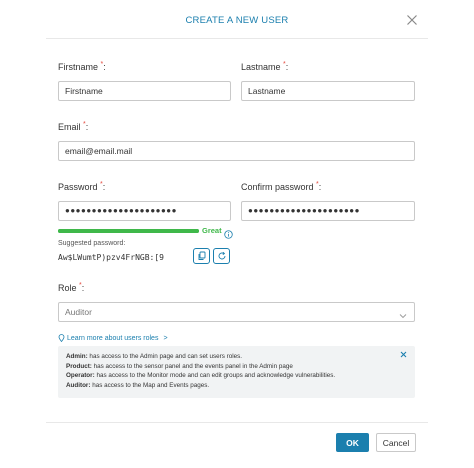 The height and width of the screenshot is (468, 474). What do you see at coordinates (144, 91) in the screenshot?
I see `firstname-input` at bounding box center [144, 91].